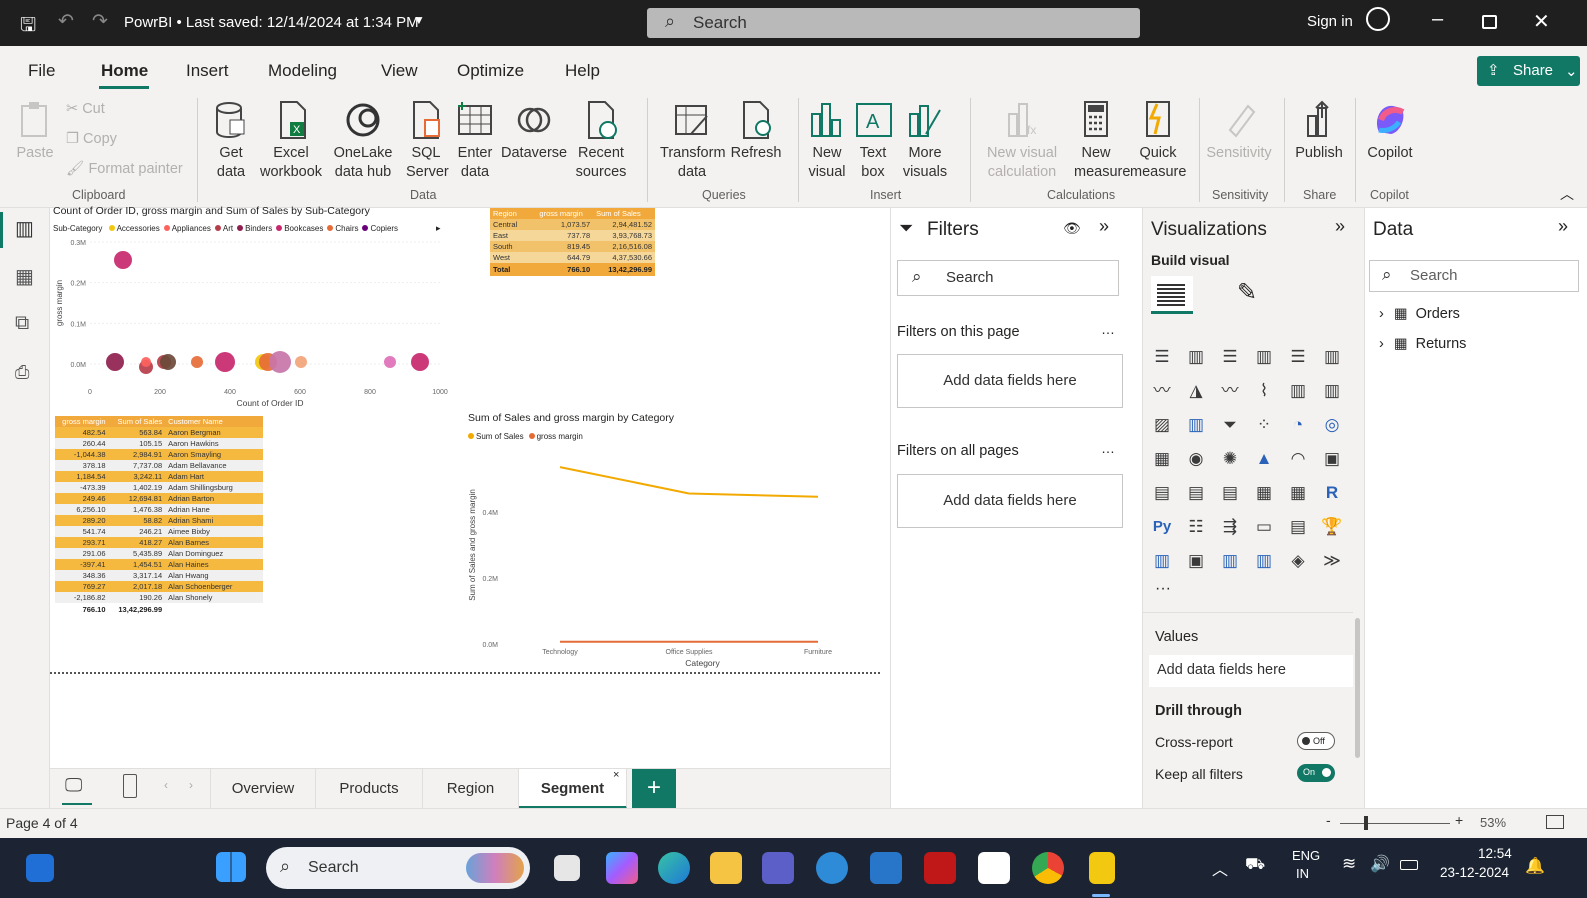  Describe the element at coordinates (191, 785) in the screenshot. I see `next-page-icon: ›` at that location.